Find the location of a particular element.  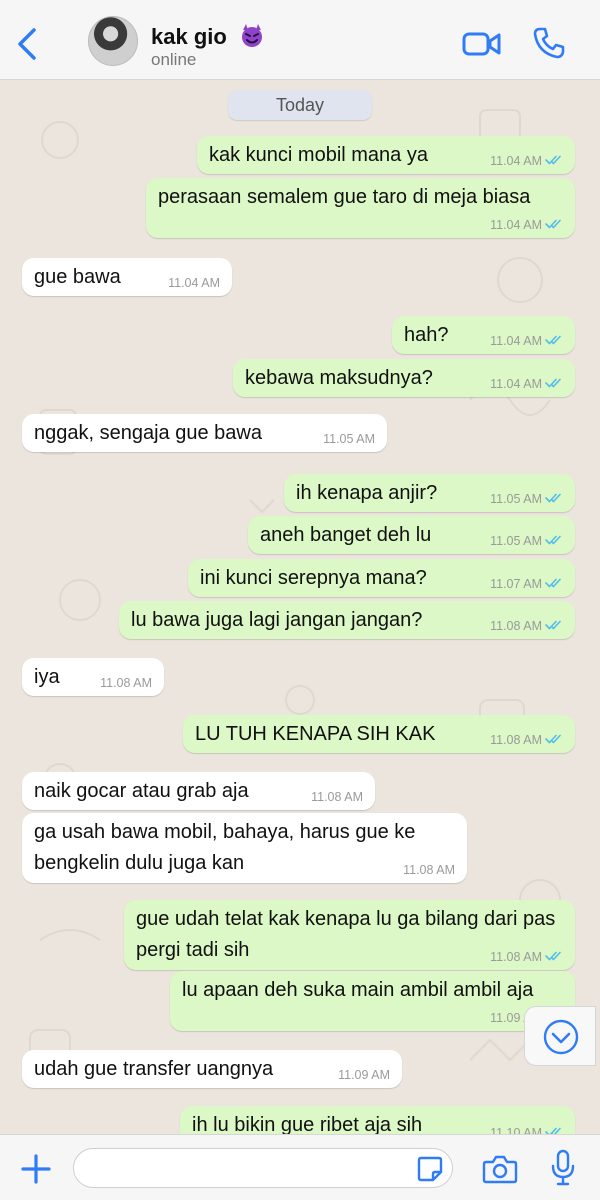

outgoing-message: kebawa maksudnya? 11.04 AM is located at coordinates (404, 378).